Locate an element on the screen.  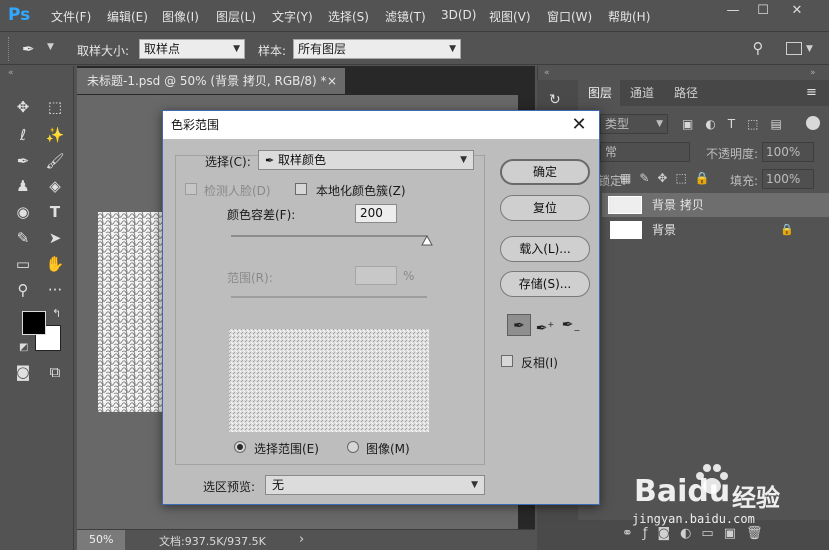
menu-file: 文件(F) is located at coordinates (71, 16).